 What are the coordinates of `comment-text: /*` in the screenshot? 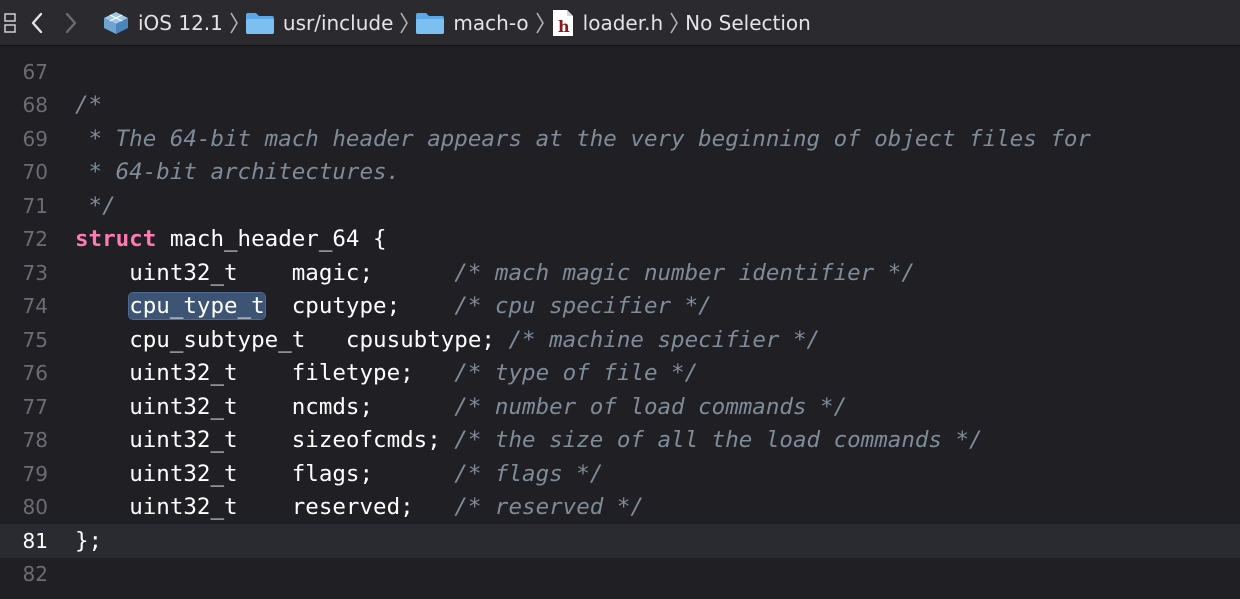 It's located at (89, 105).